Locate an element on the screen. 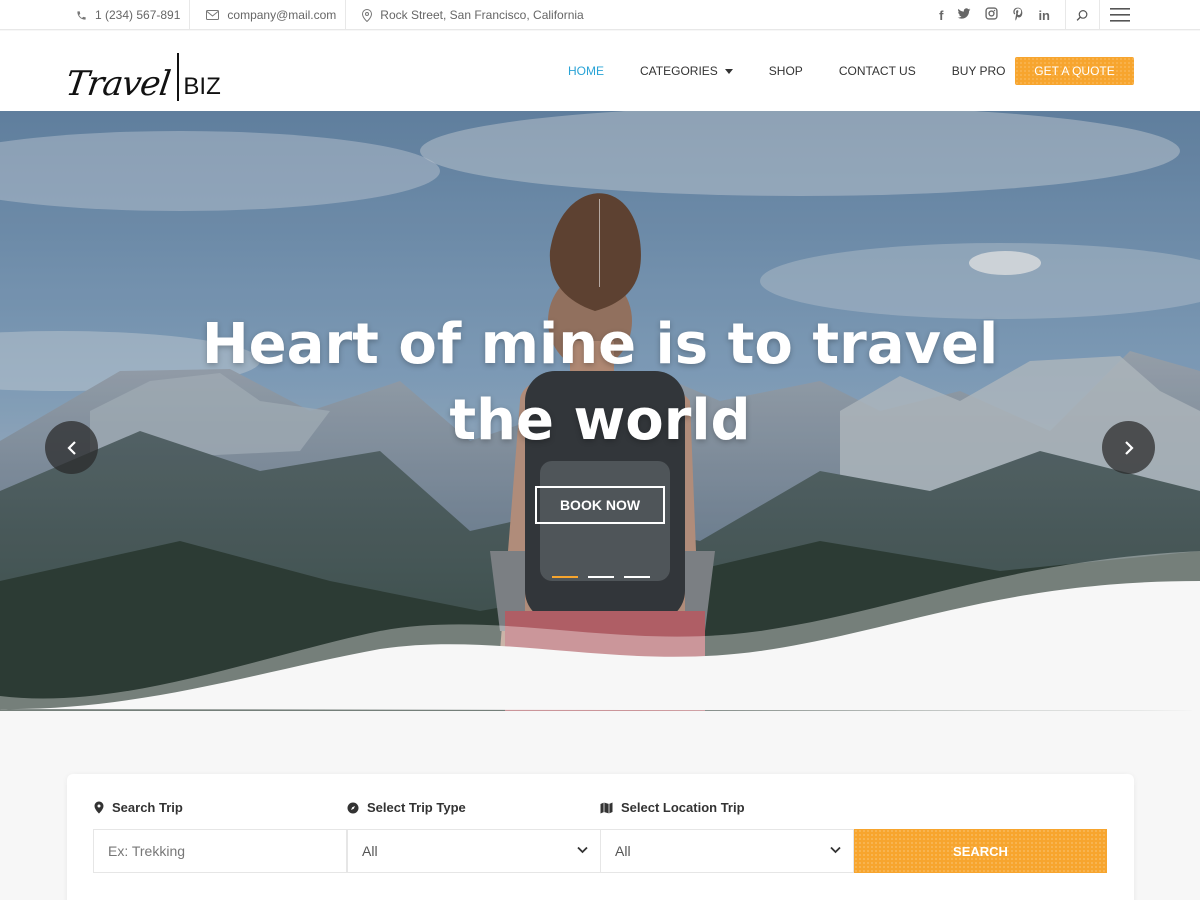  search-icon is located at coordinates (1082, 15).